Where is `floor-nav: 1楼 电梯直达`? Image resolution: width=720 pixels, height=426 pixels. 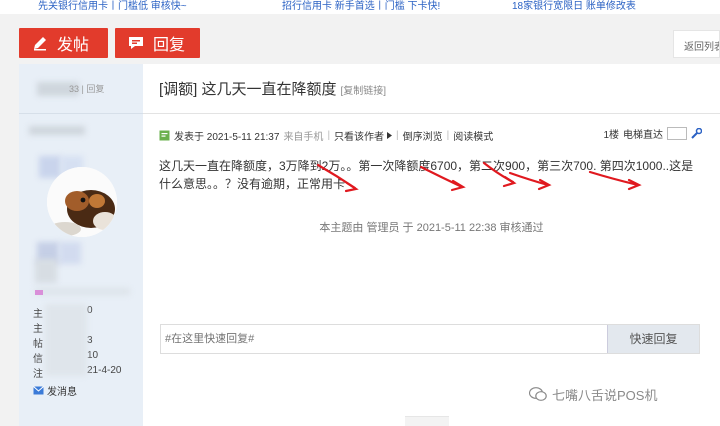
floor-nav: 1楼 电梯直达 is located at coordinates (652, 133).